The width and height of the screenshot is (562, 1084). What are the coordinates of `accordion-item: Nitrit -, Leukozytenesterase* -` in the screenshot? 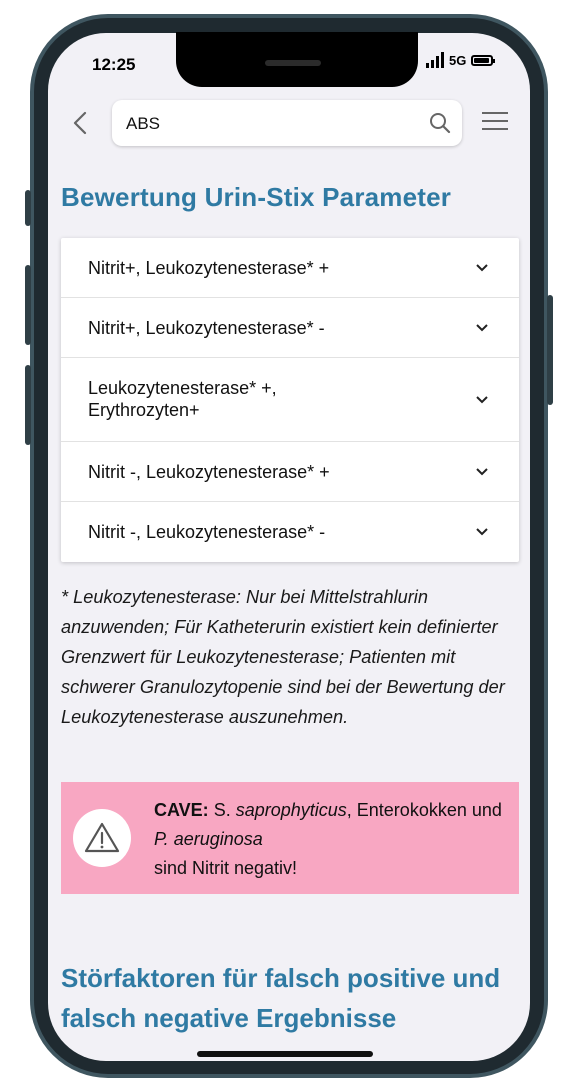 It's located at (290, 532).